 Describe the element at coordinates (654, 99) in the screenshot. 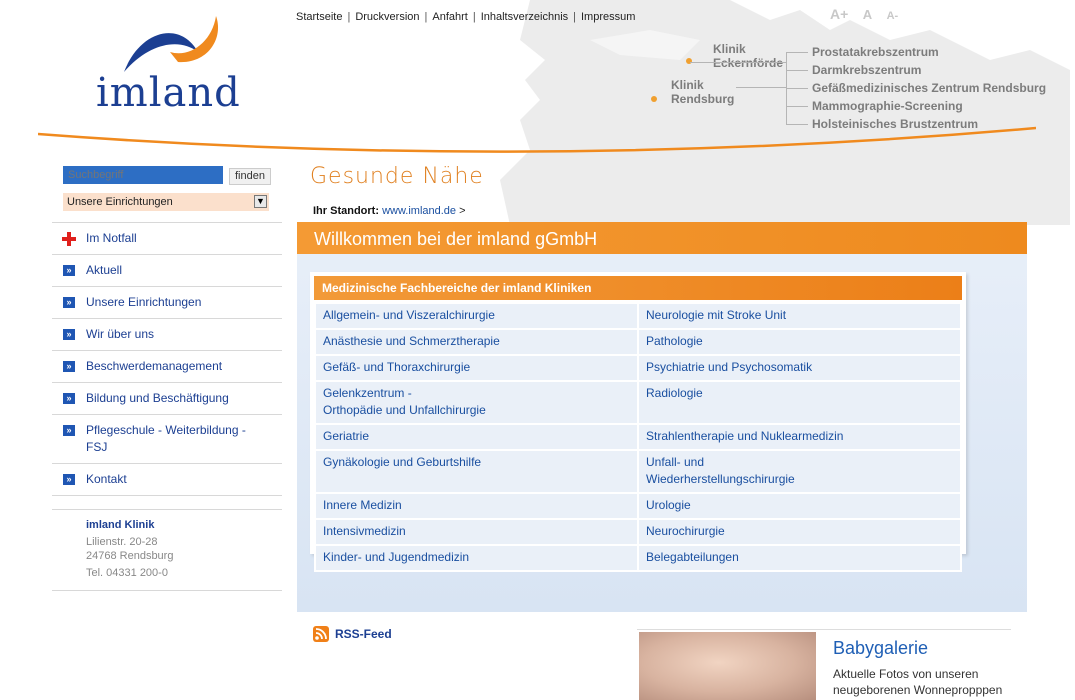

I see `clinic-marker-rendsburg` at that location.